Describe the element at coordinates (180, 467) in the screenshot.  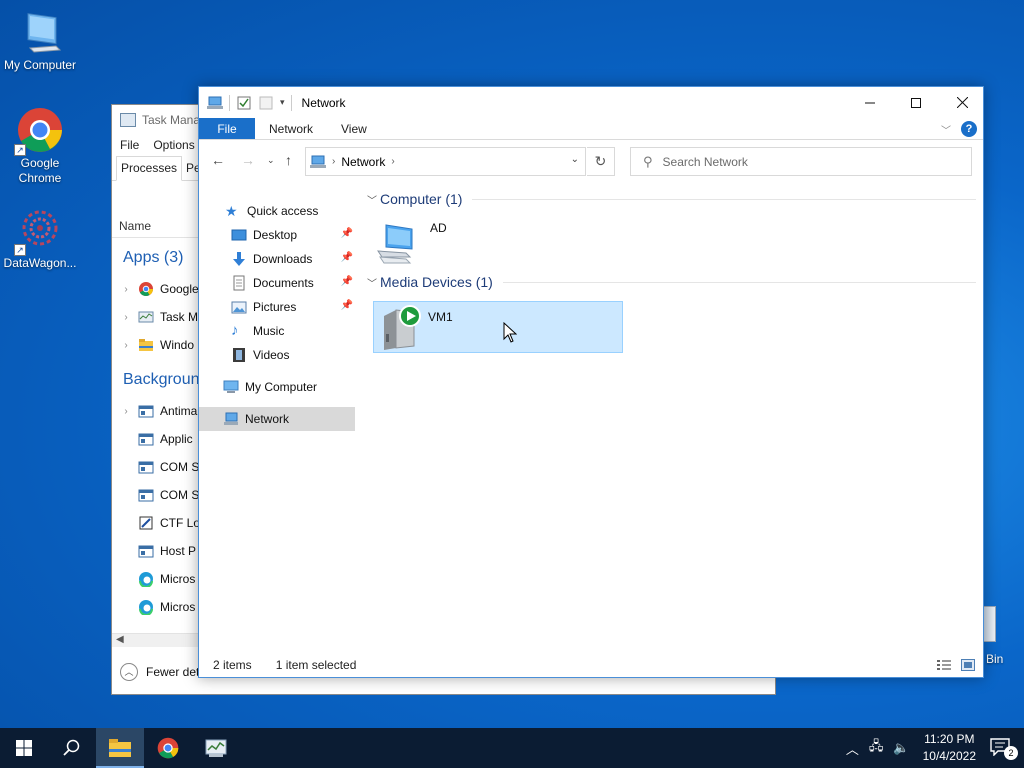
I see `process-name: COM S` at that location.